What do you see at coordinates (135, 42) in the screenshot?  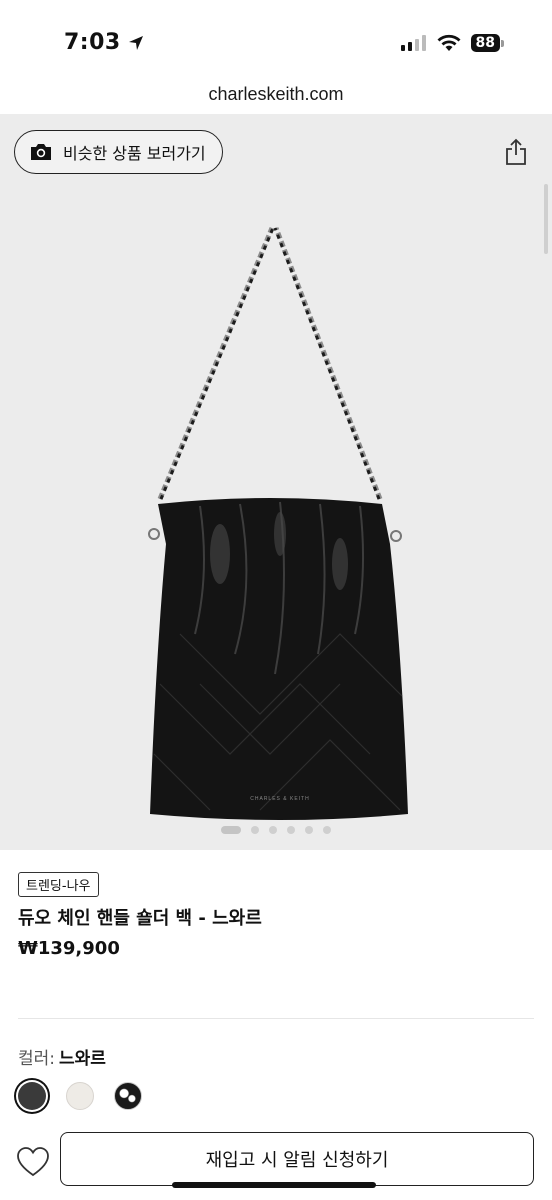 I see `location-arrow-icon` at bounding box center [135, 42].